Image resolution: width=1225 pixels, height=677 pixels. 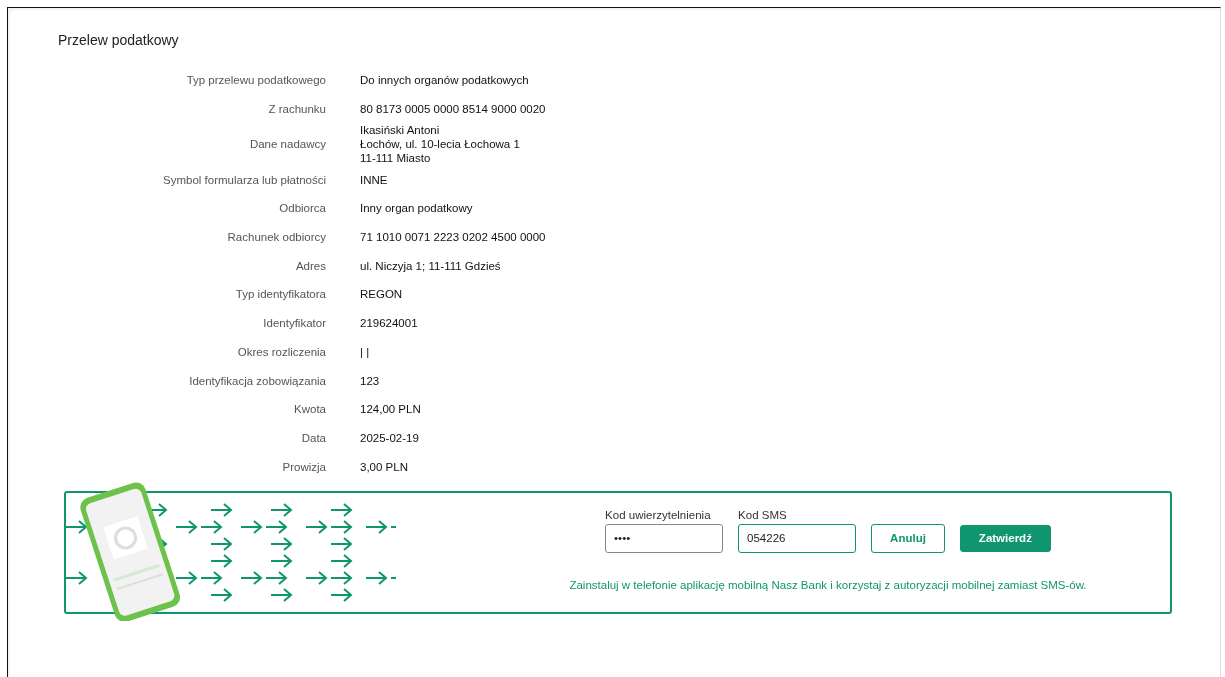 What do you see at coordinates (255, 81) in the screenshot?
I see `field-label: Typ przelewu podatkowego` at bounding box center [255, 81].